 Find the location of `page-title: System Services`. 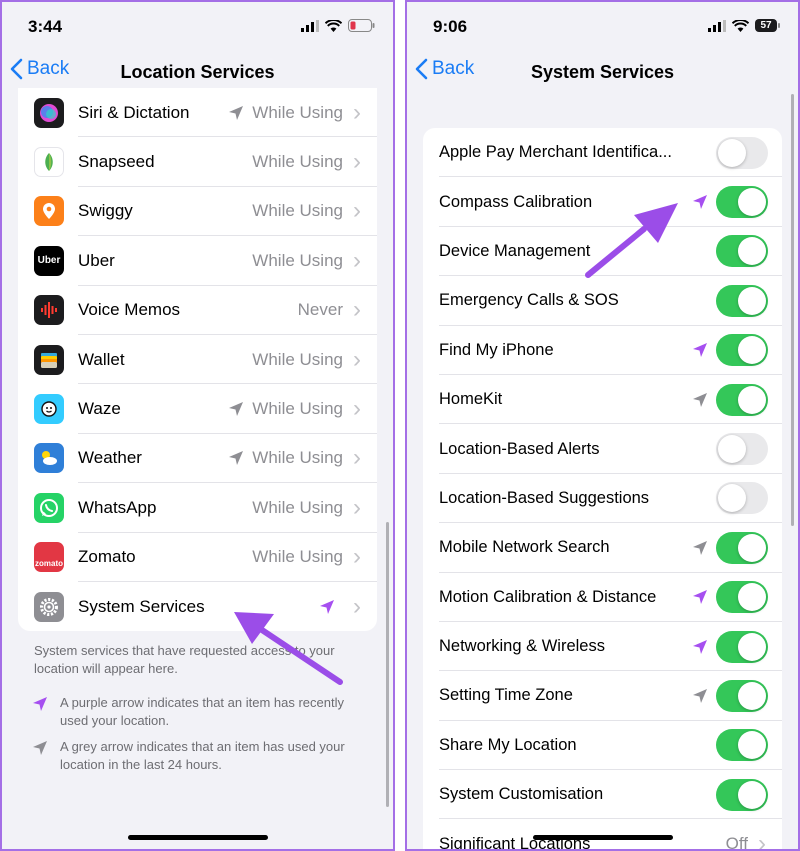

page-title: System Services is located at coordinates (602, 72).